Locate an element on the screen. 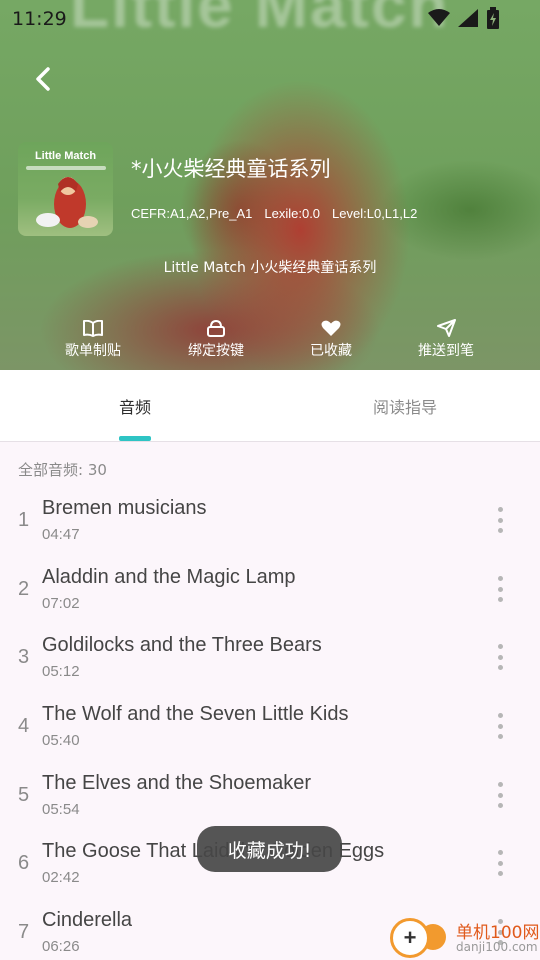 Image resolution: width=540 pixels, height=960 pixels. bind-button-button: 绑定按键 is located at coordinates (216, 339).